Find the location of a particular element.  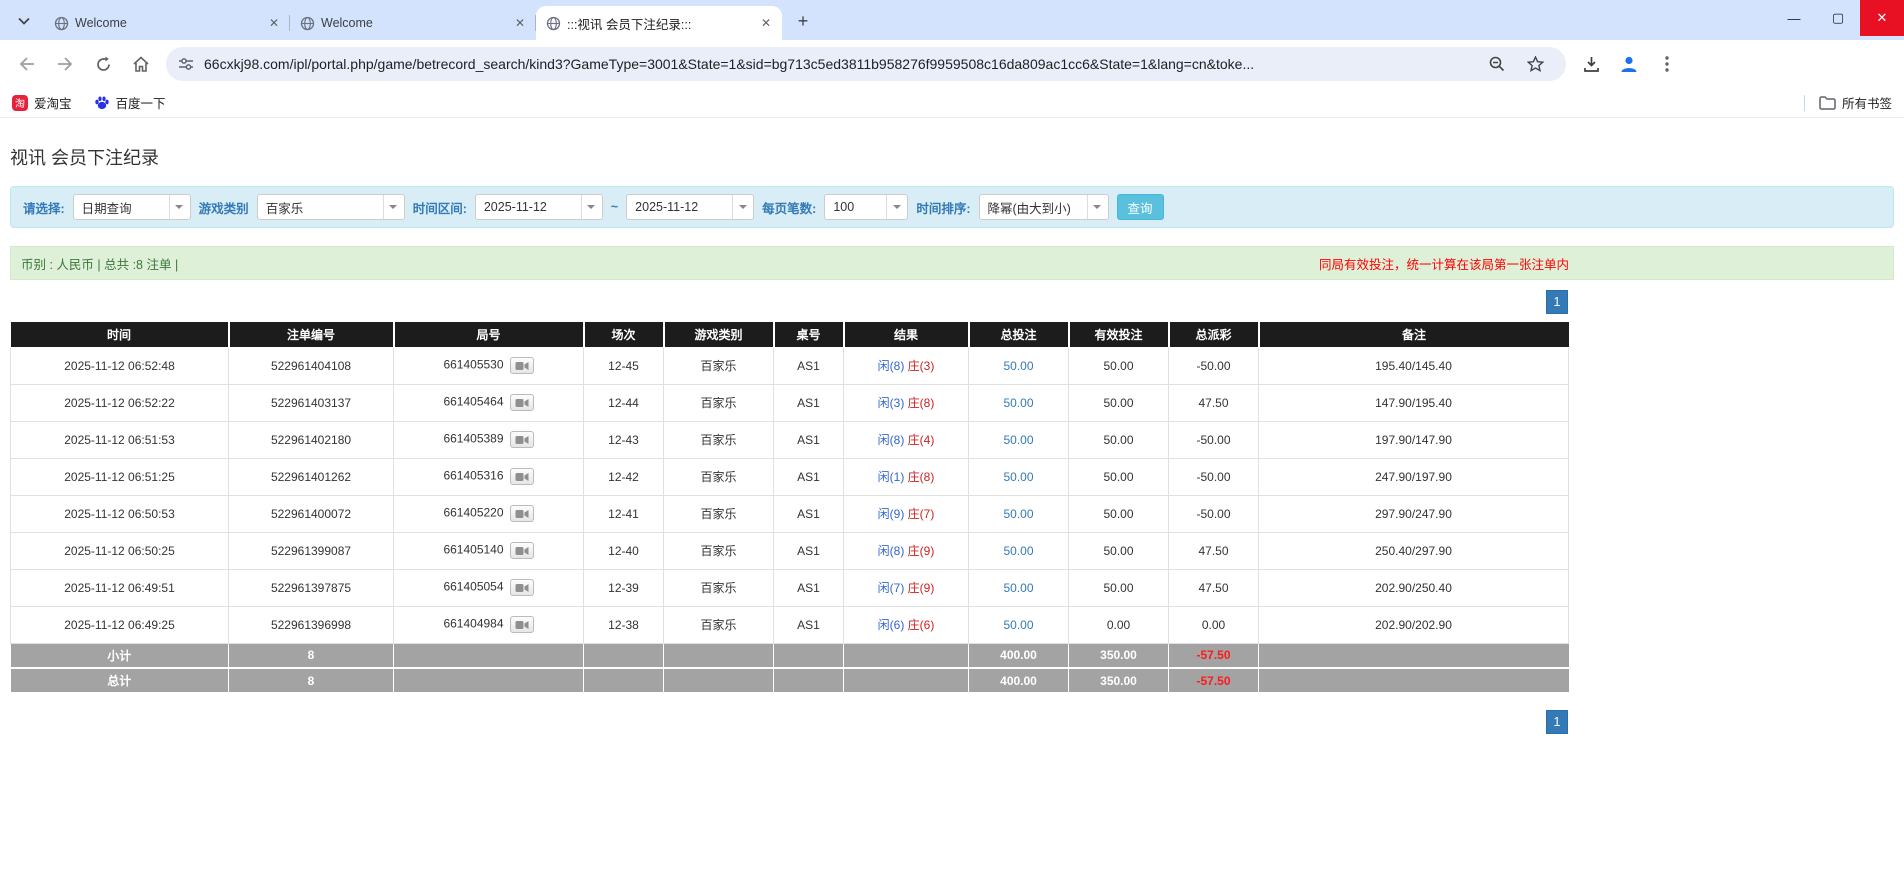

home-button is located at coordinates (141, 64).